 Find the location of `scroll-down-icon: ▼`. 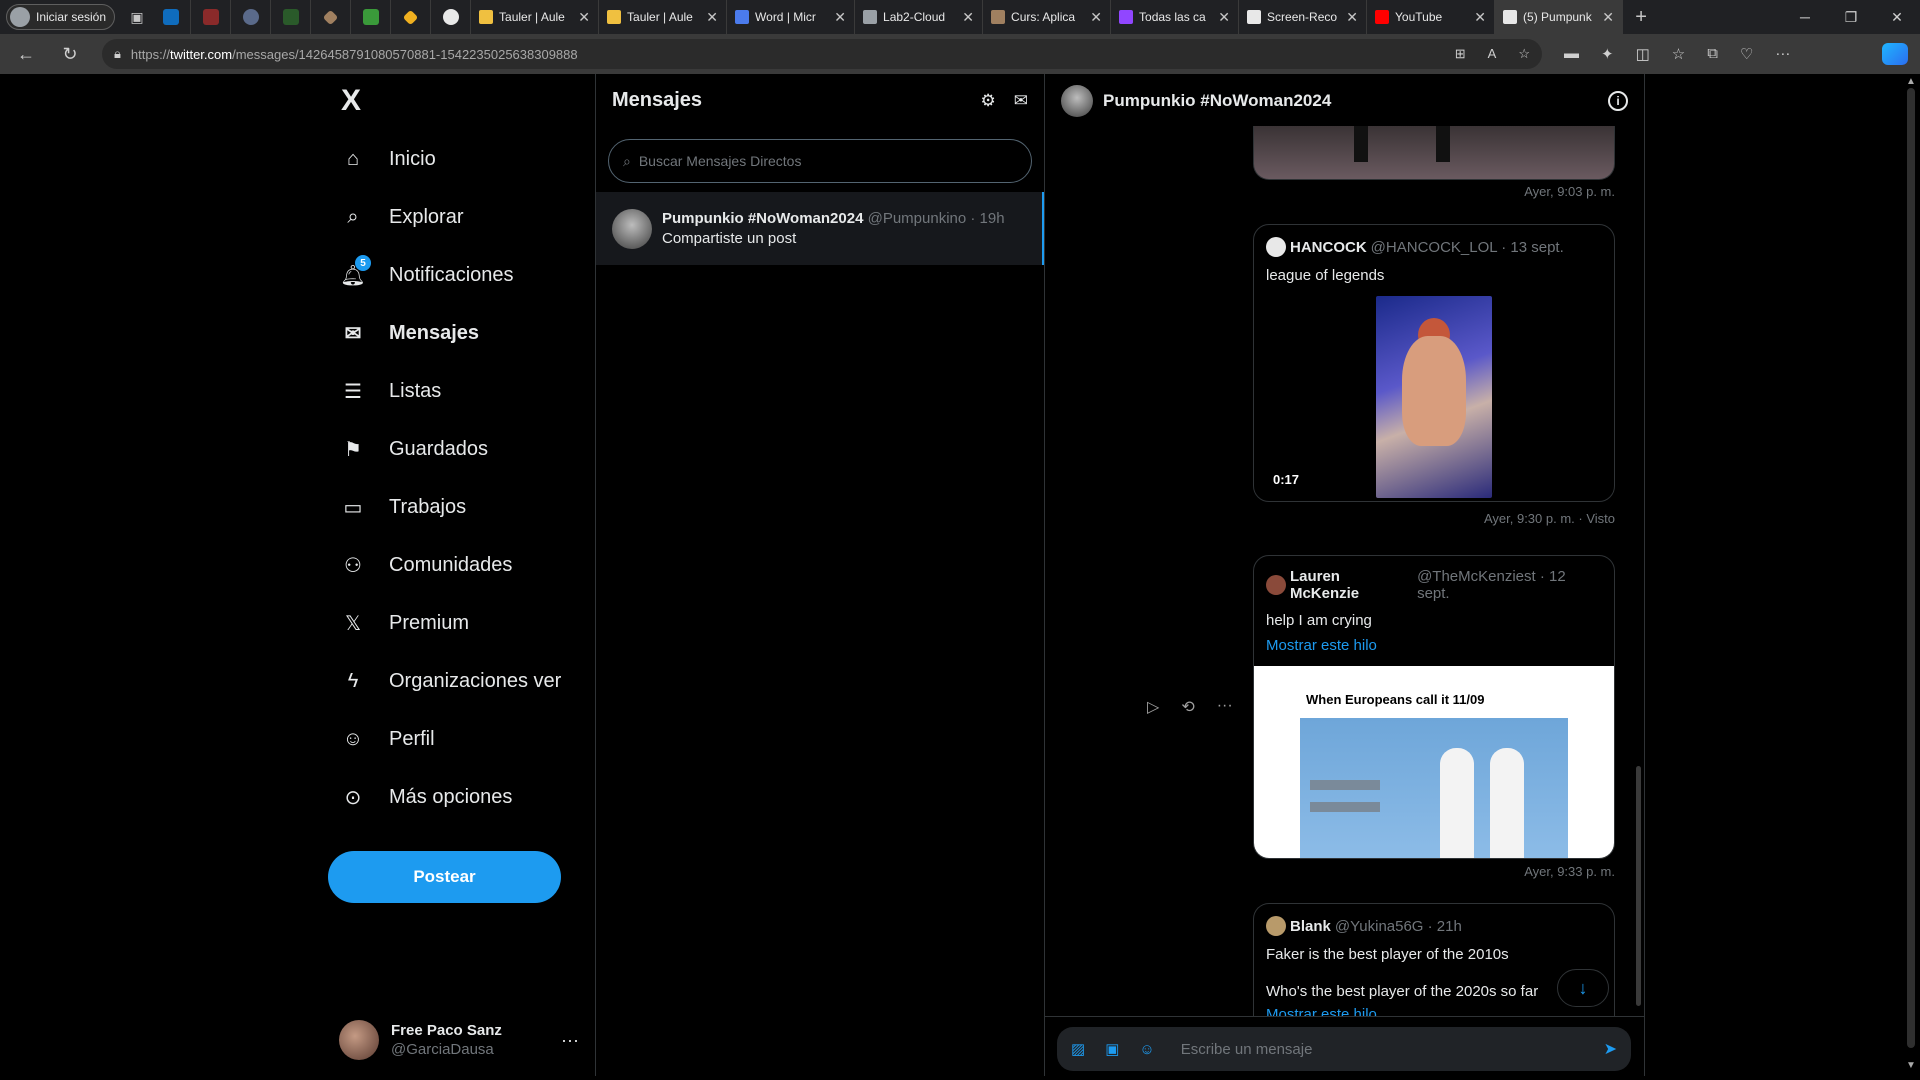

scroll-down-icon: ▼ is located at coordinates (1911, 1065).